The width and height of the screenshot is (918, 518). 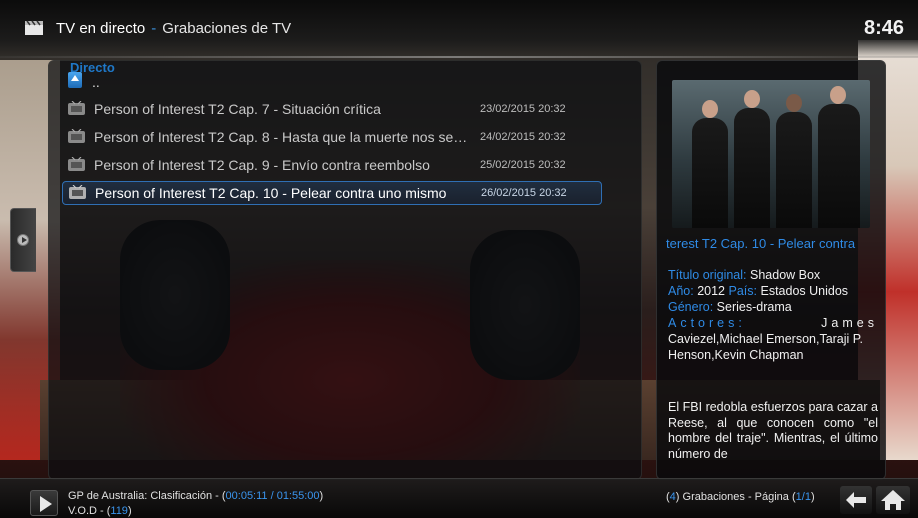 What do you see at coordinates (761, 243) in the screenshot?
I see `info-title: terest T2 Cap. 10 - Pelear contra` at bounding box center [761, 243].